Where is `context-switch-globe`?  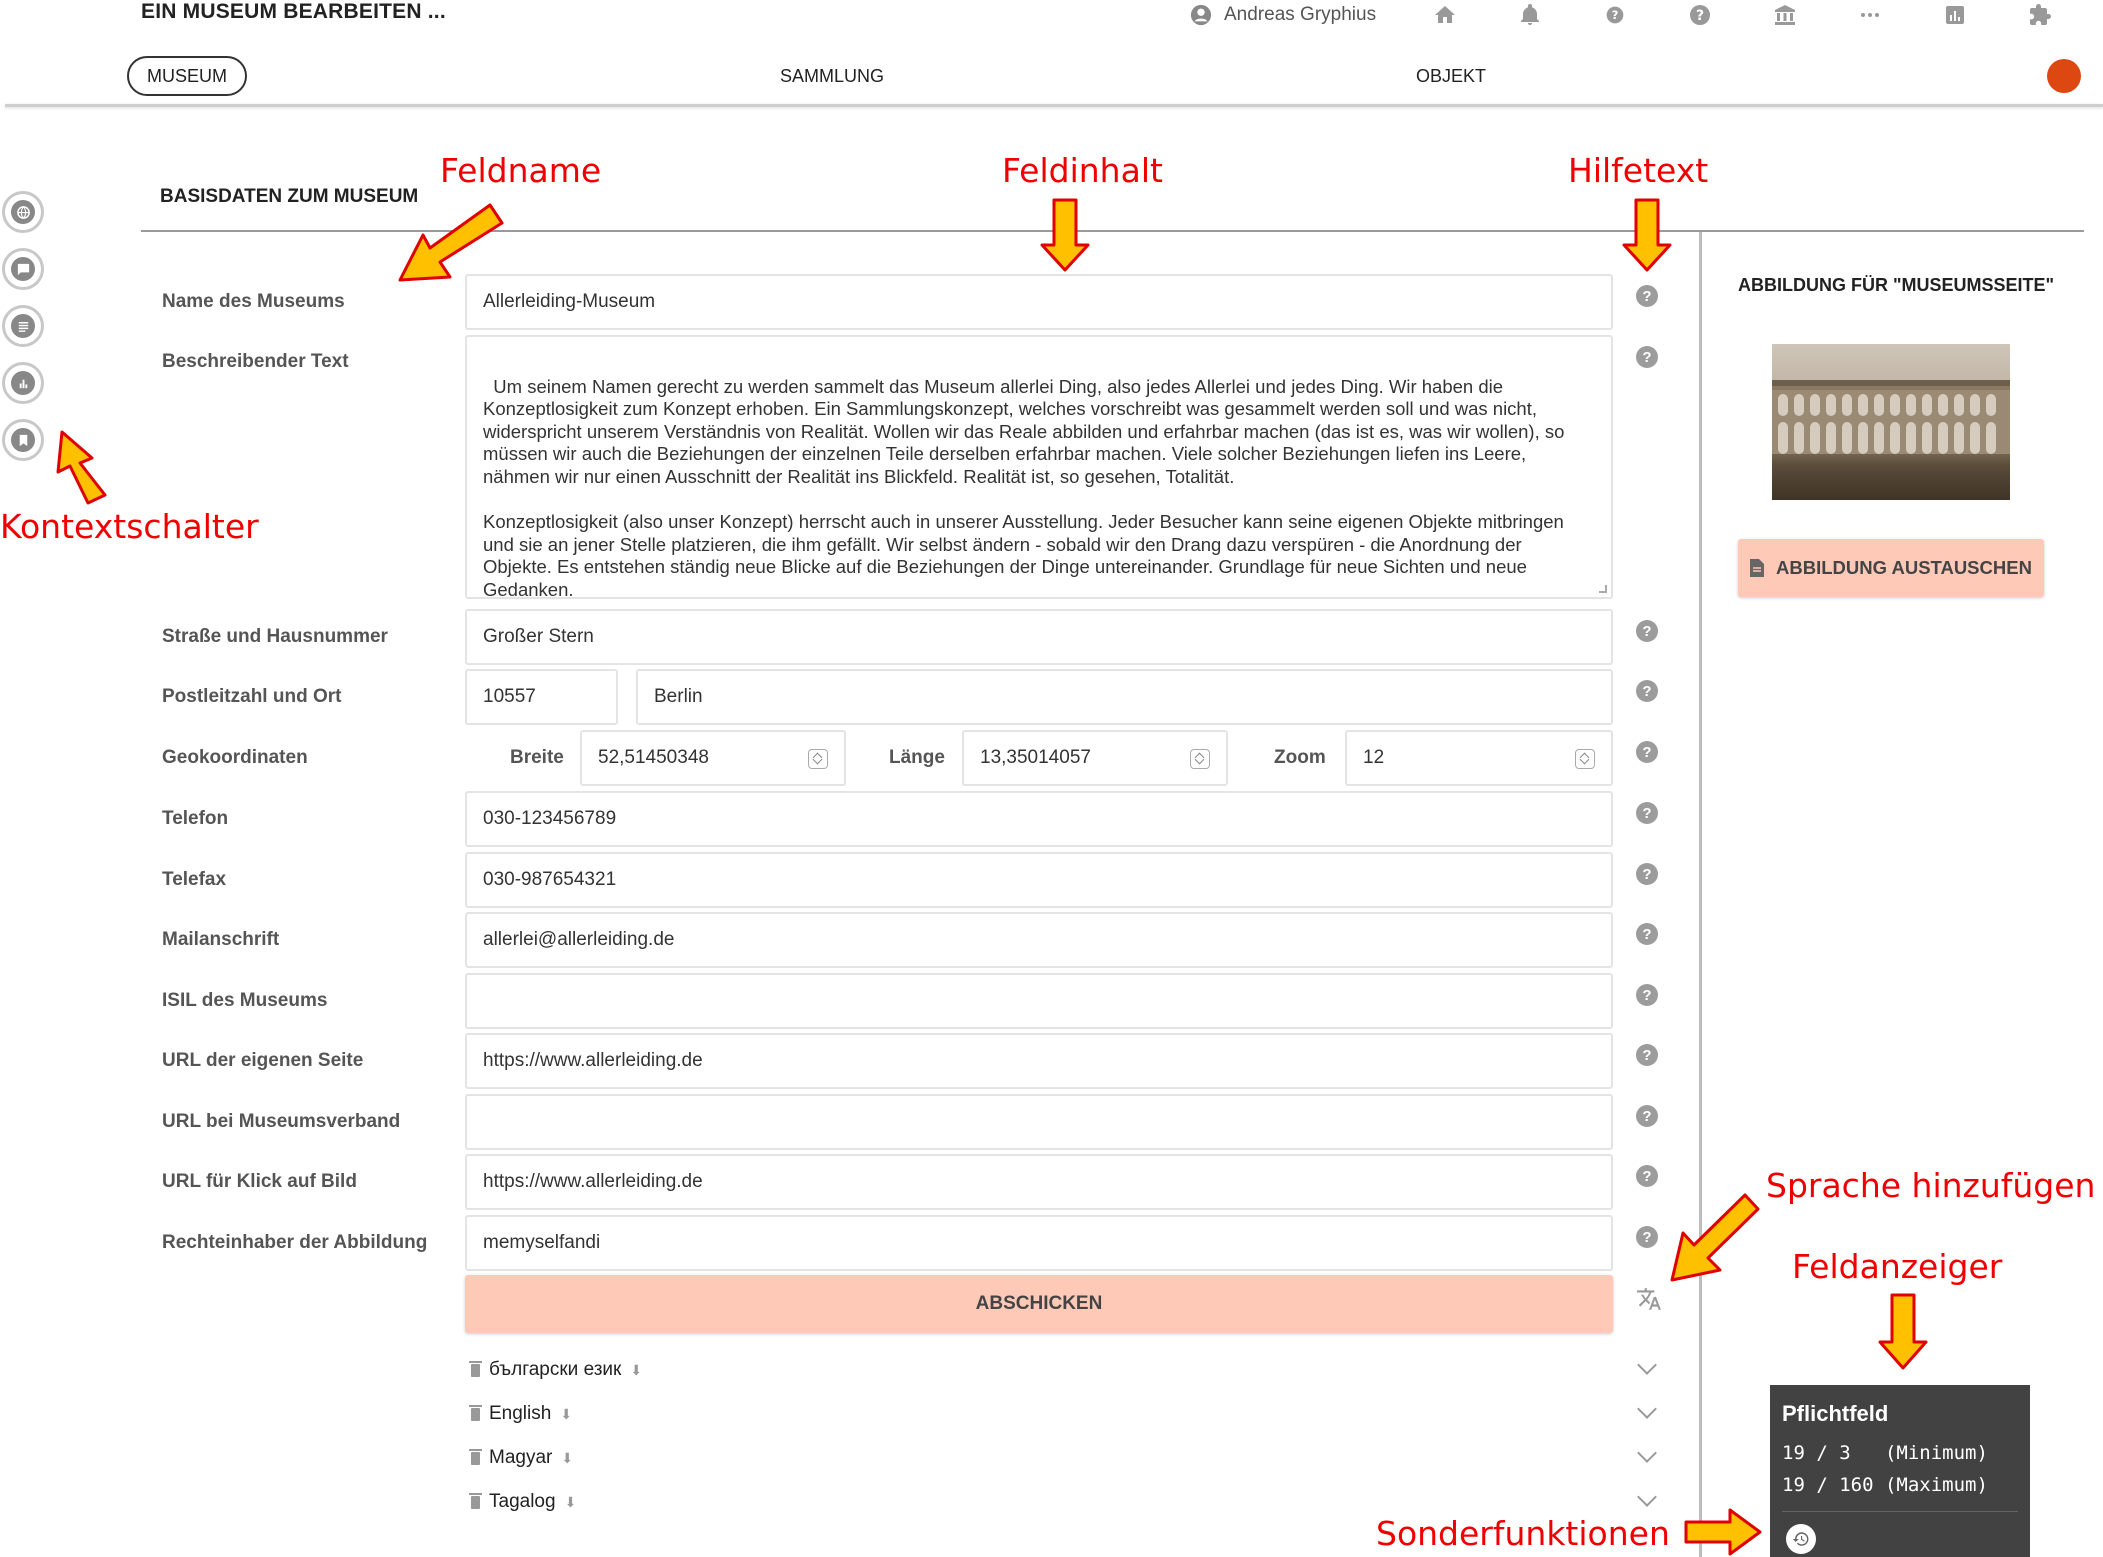
context-switch-globe is located at coordinates (23, 212).